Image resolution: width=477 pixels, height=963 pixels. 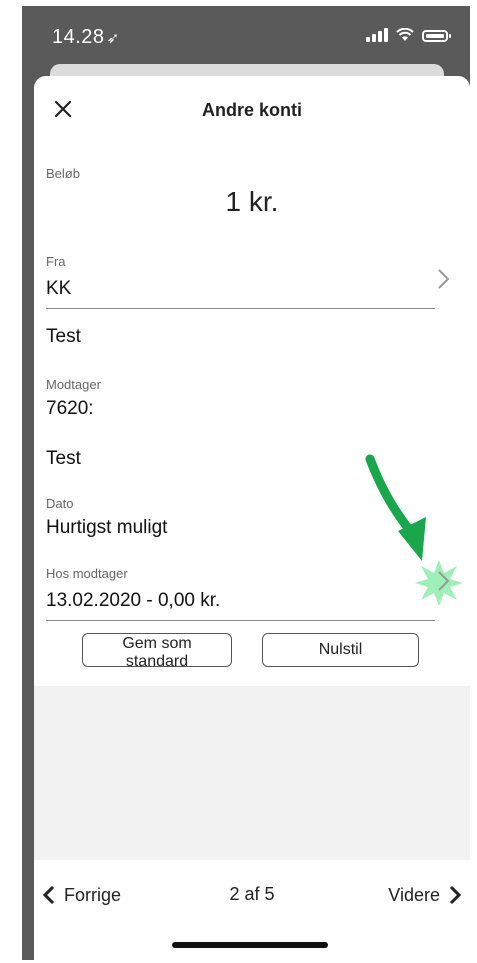 What do you see at coordinates (63, 337) in the screenshot?
I see `from-text-field: Test` at bounding box center [63, 337].